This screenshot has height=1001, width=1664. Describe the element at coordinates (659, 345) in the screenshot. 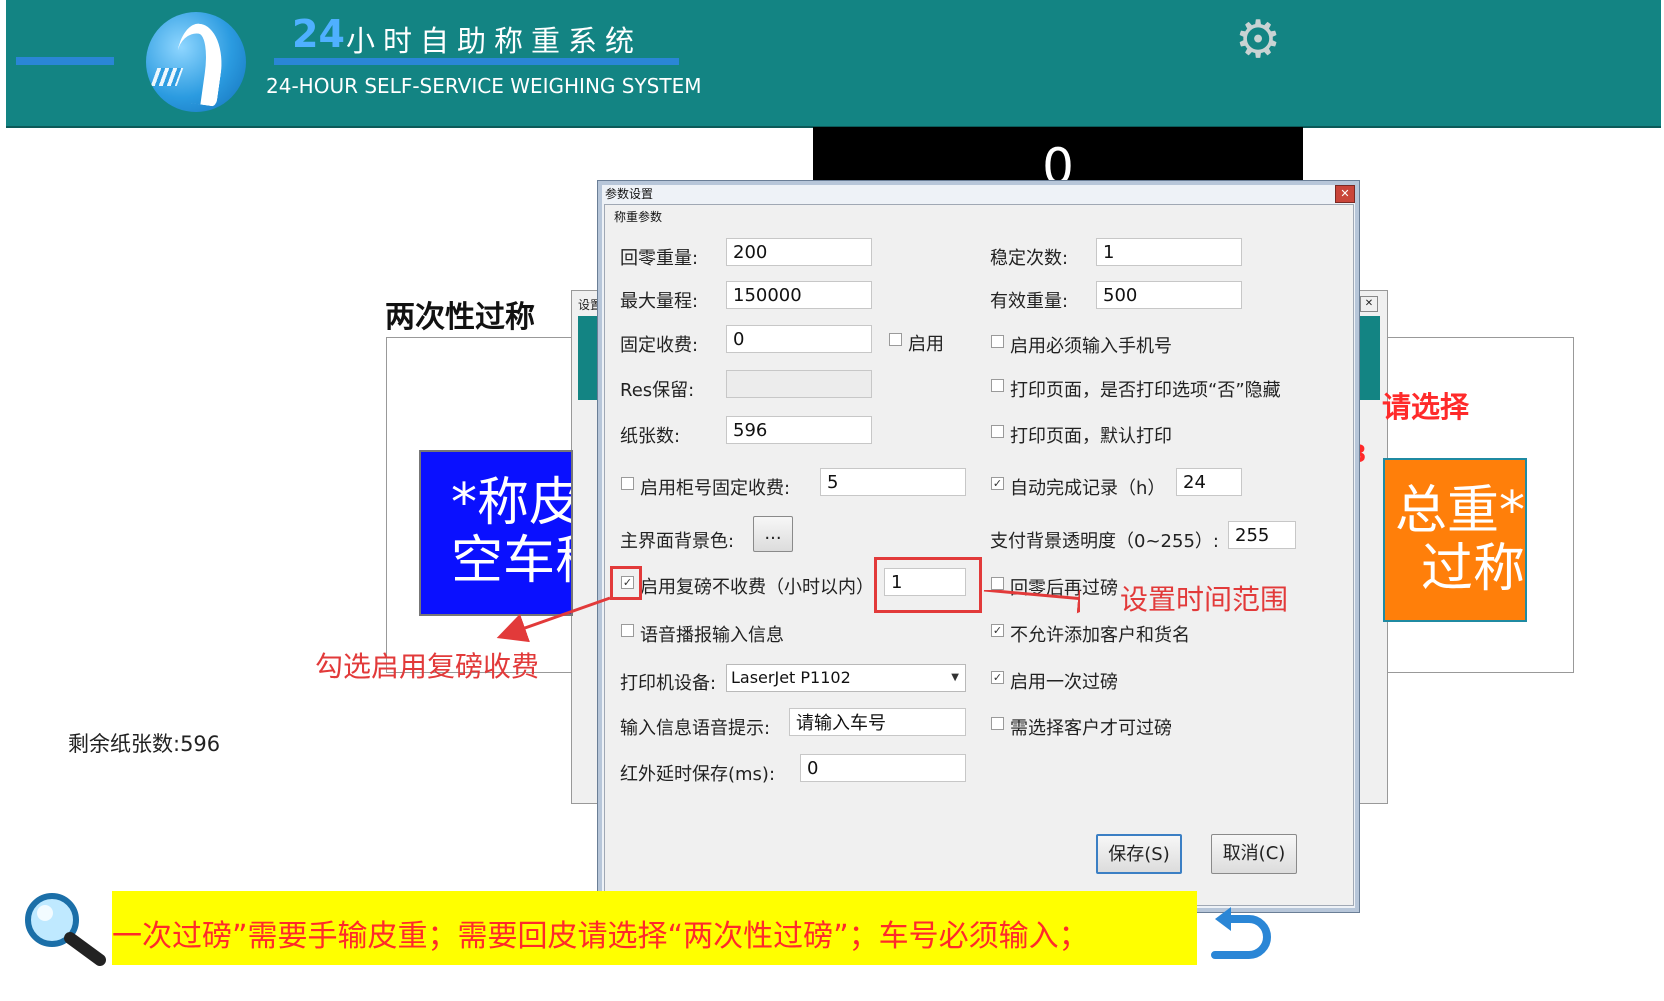

I see `fixed-fee-label: 固定收费:` at that location.